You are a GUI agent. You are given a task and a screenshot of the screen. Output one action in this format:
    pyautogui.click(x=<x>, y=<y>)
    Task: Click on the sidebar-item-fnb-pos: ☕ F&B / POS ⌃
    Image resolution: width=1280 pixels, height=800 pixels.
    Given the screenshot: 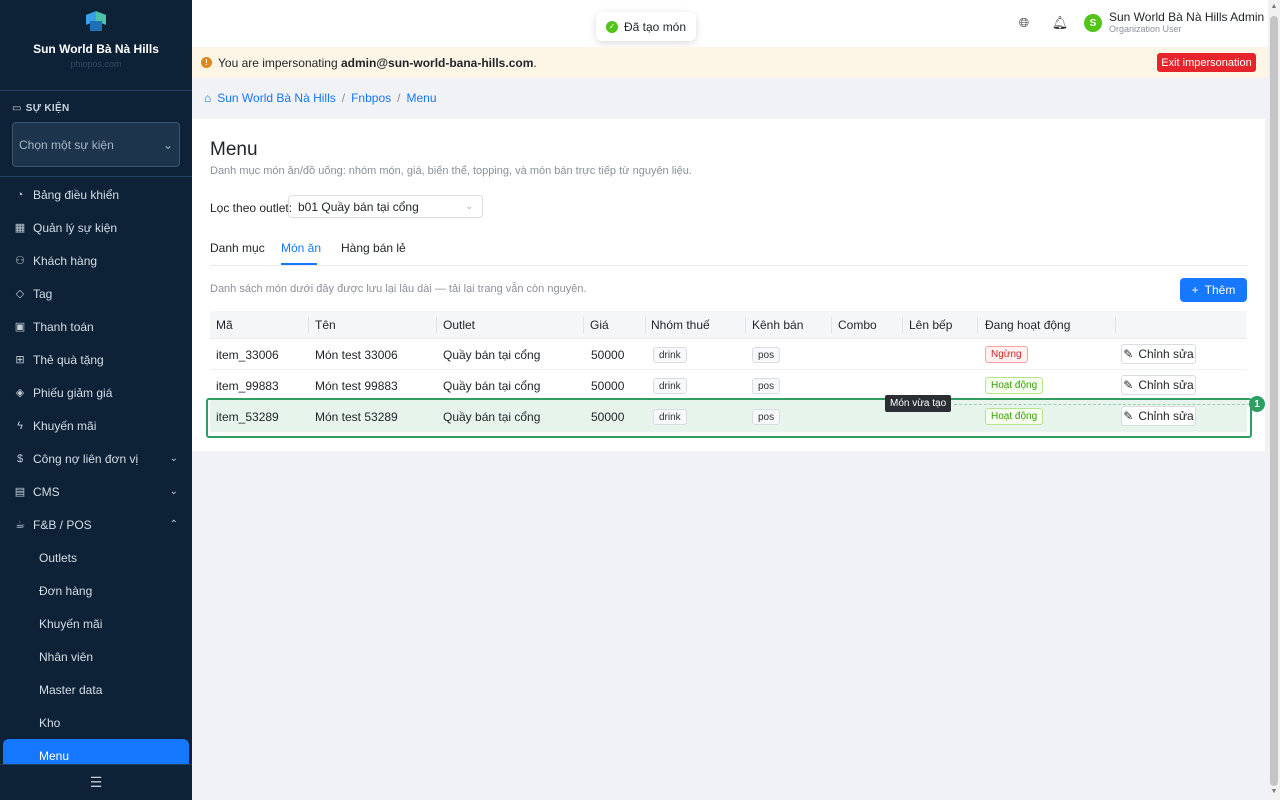 What is the action you would take?
    pyautogui.click(x=96, y=524)
    